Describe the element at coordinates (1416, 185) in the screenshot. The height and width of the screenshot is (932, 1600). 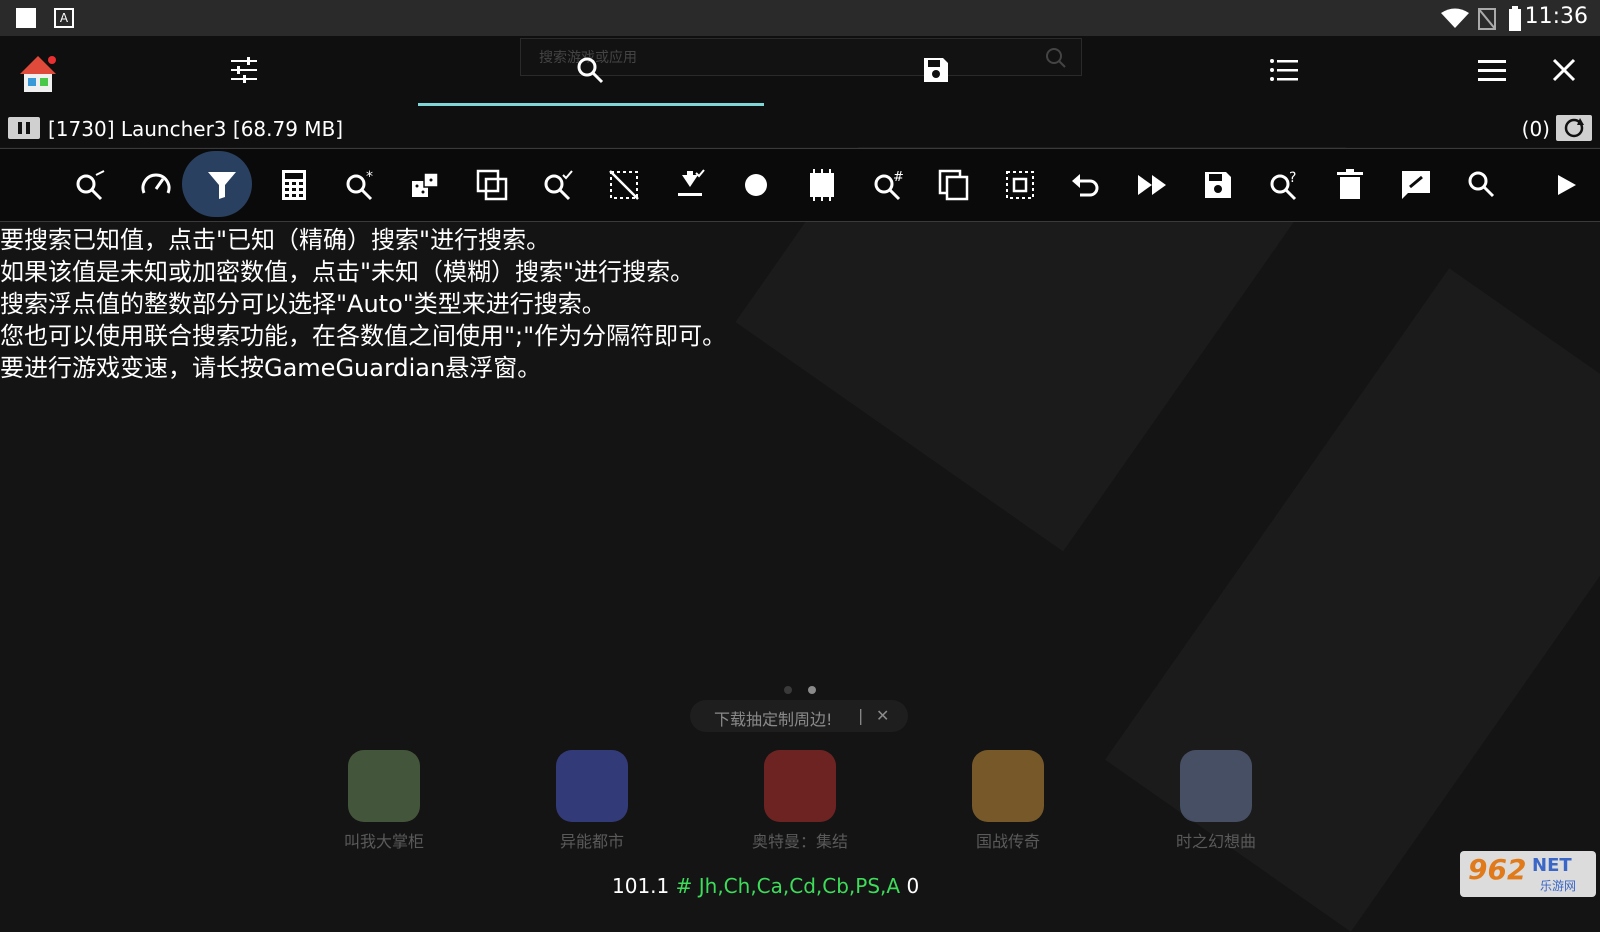
I see `edit-icon` at that location.